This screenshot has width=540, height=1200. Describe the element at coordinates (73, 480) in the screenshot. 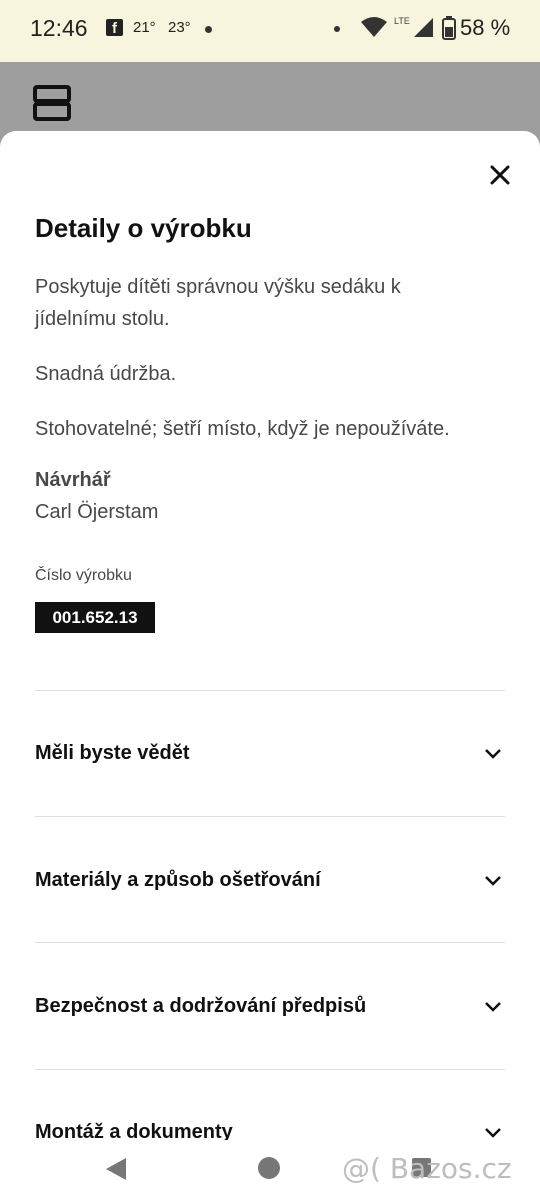

I see `designer-label: Návrhář` at that location.